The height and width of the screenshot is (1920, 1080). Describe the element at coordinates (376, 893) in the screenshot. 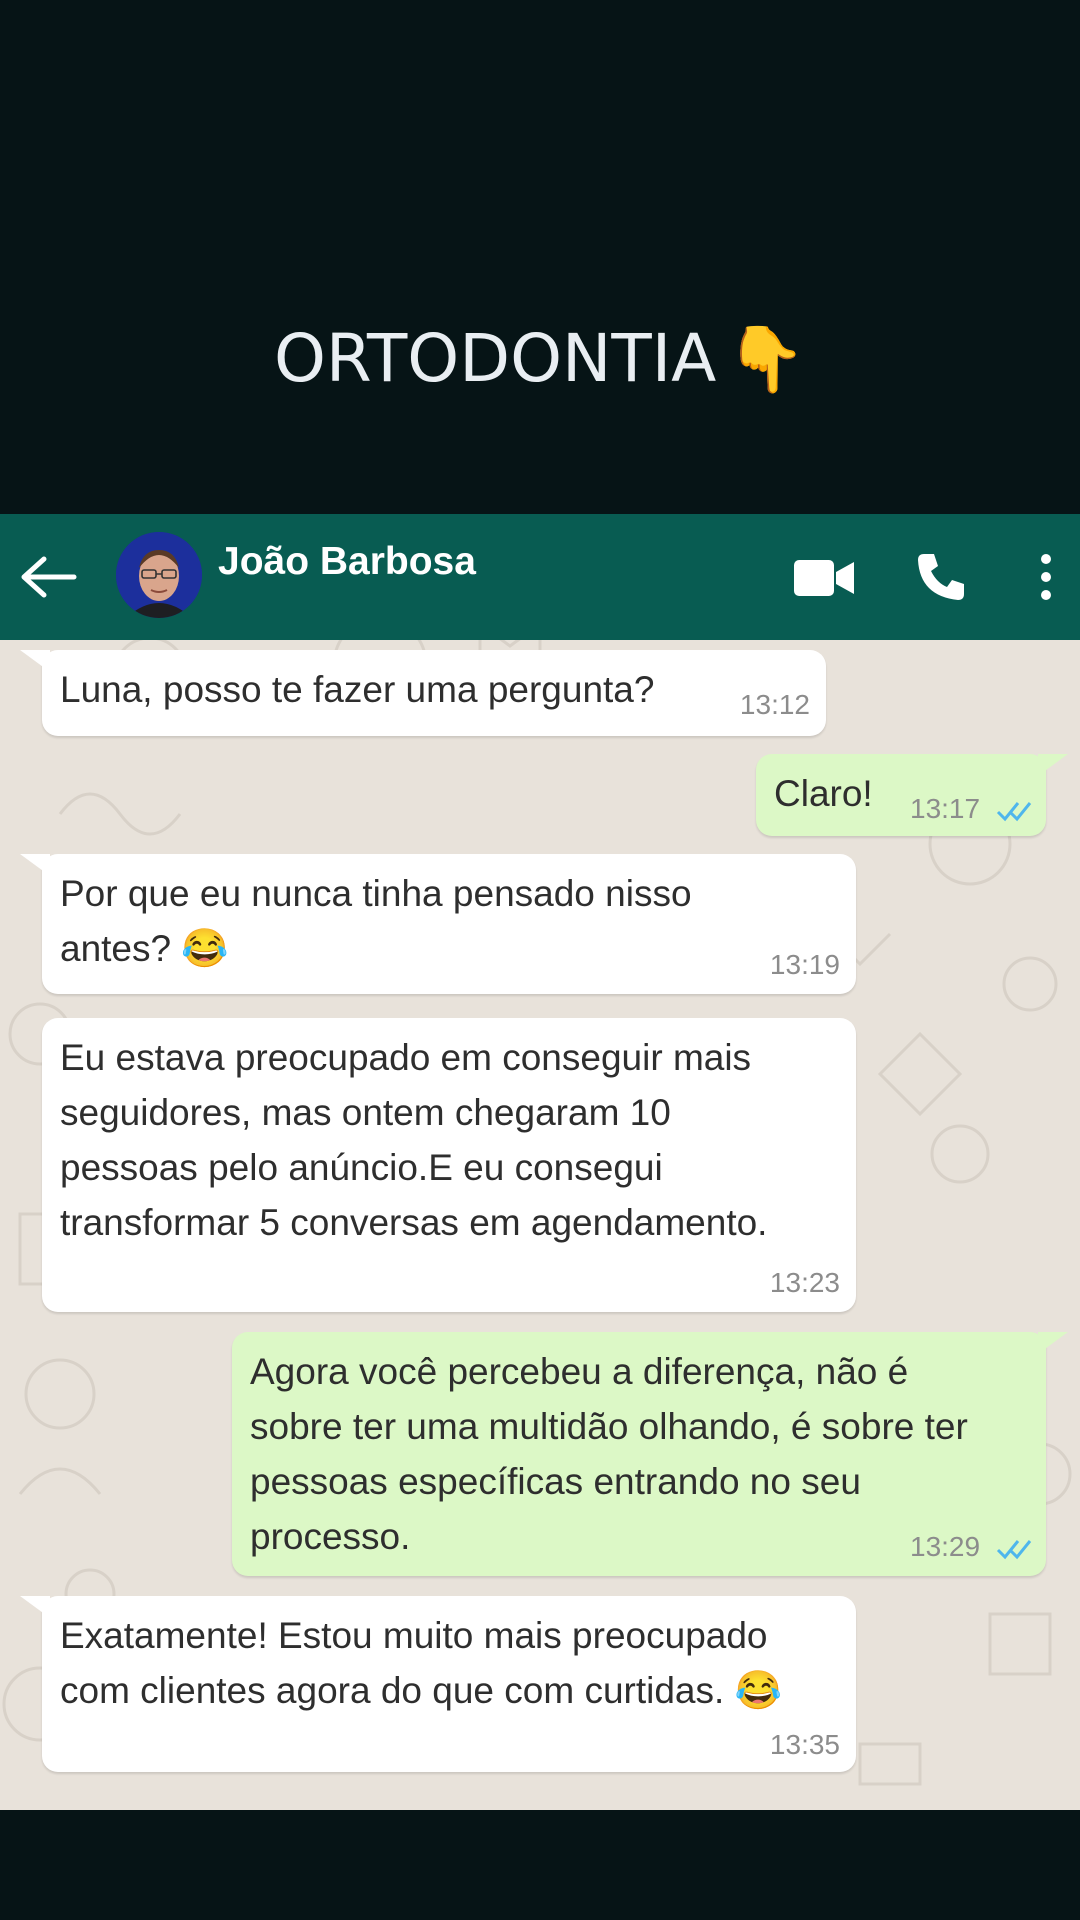

I see `message-text: Por que eu nunca tinha pensado nisso` at that location.